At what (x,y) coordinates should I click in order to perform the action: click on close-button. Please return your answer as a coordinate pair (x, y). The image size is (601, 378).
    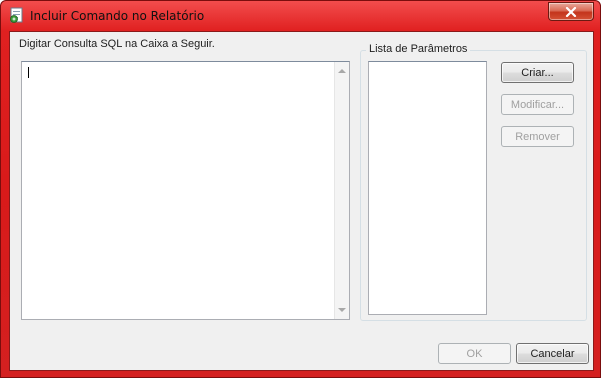
    Looking at the image, I should click on (571, 11).